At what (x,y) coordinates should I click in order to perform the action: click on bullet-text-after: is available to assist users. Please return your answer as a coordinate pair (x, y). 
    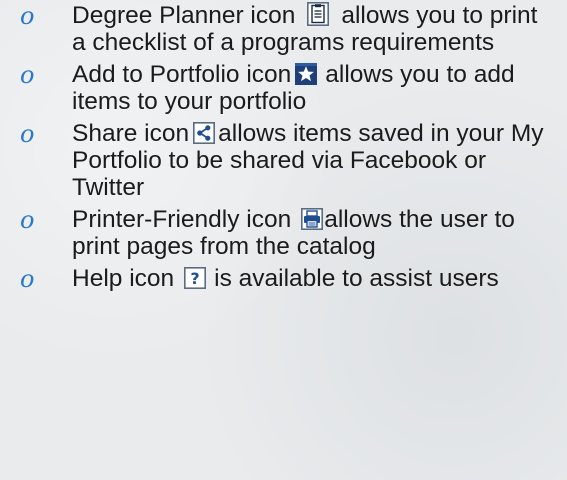
    Looking at the image, I should click on (356, 278).